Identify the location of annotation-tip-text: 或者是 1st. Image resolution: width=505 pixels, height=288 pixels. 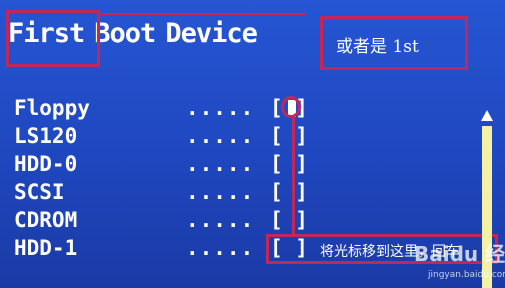
(377, 47).